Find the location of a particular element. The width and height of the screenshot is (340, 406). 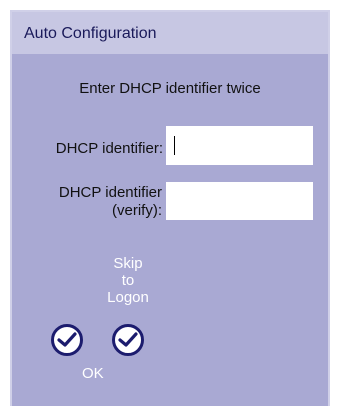

skip-label-line2: to is located at coordinates (128, 280).